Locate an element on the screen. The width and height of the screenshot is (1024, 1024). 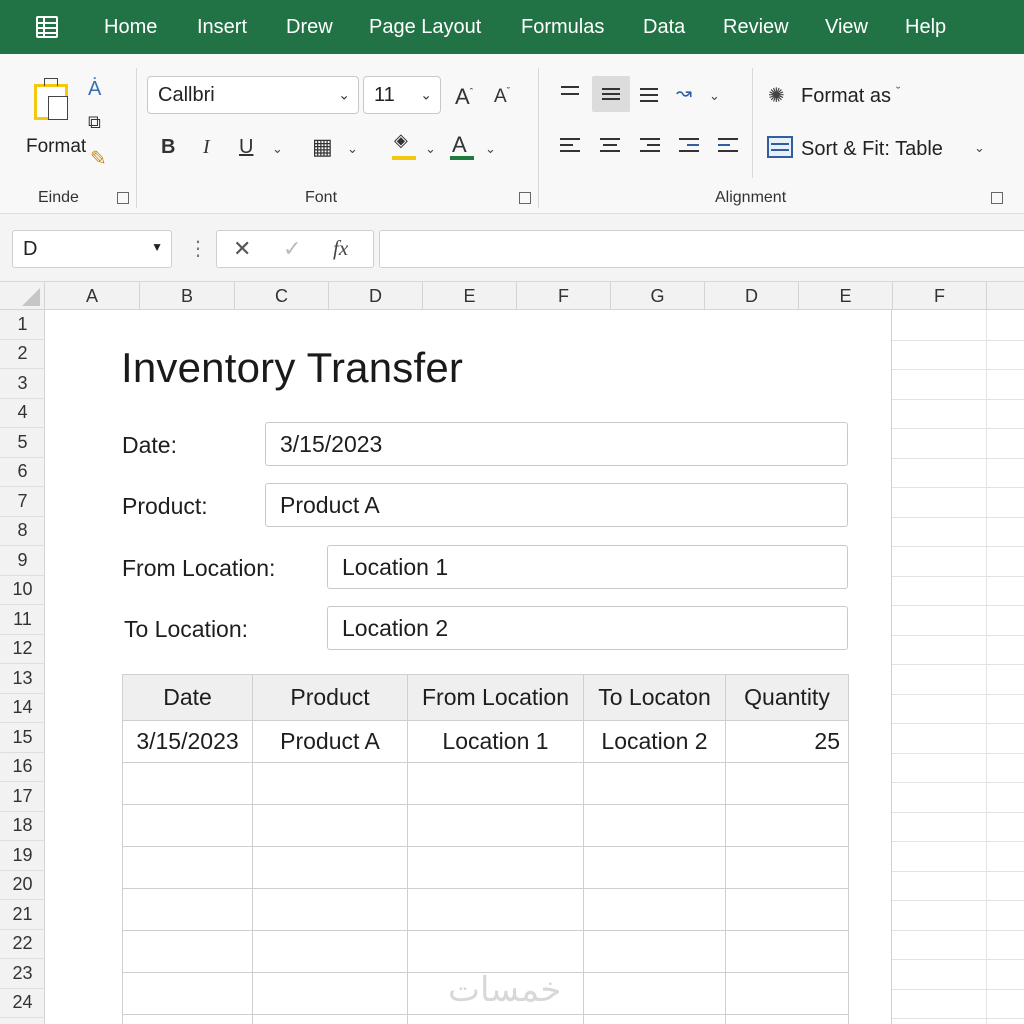
table-cell: Product A is located at coordinates (330, 741).